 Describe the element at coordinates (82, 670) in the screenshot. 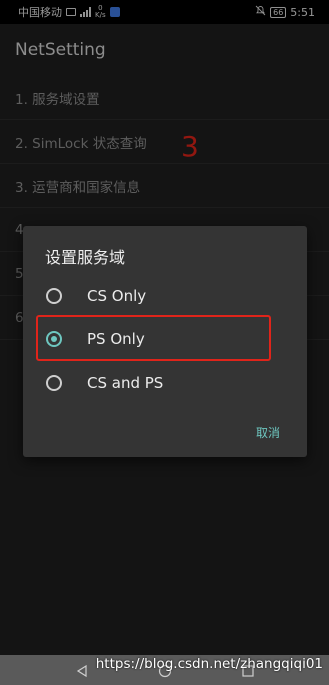

I see `back-icon` at that location.